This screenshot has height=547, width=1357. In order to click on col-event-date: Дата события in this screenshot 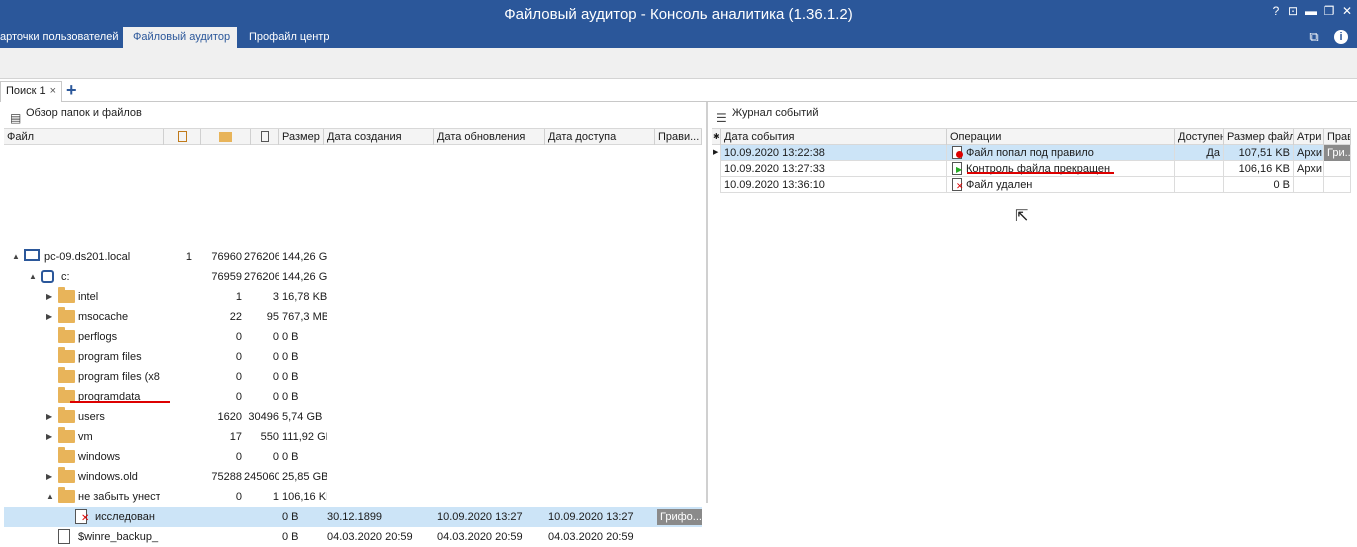, I will do `click(834, 137)`.